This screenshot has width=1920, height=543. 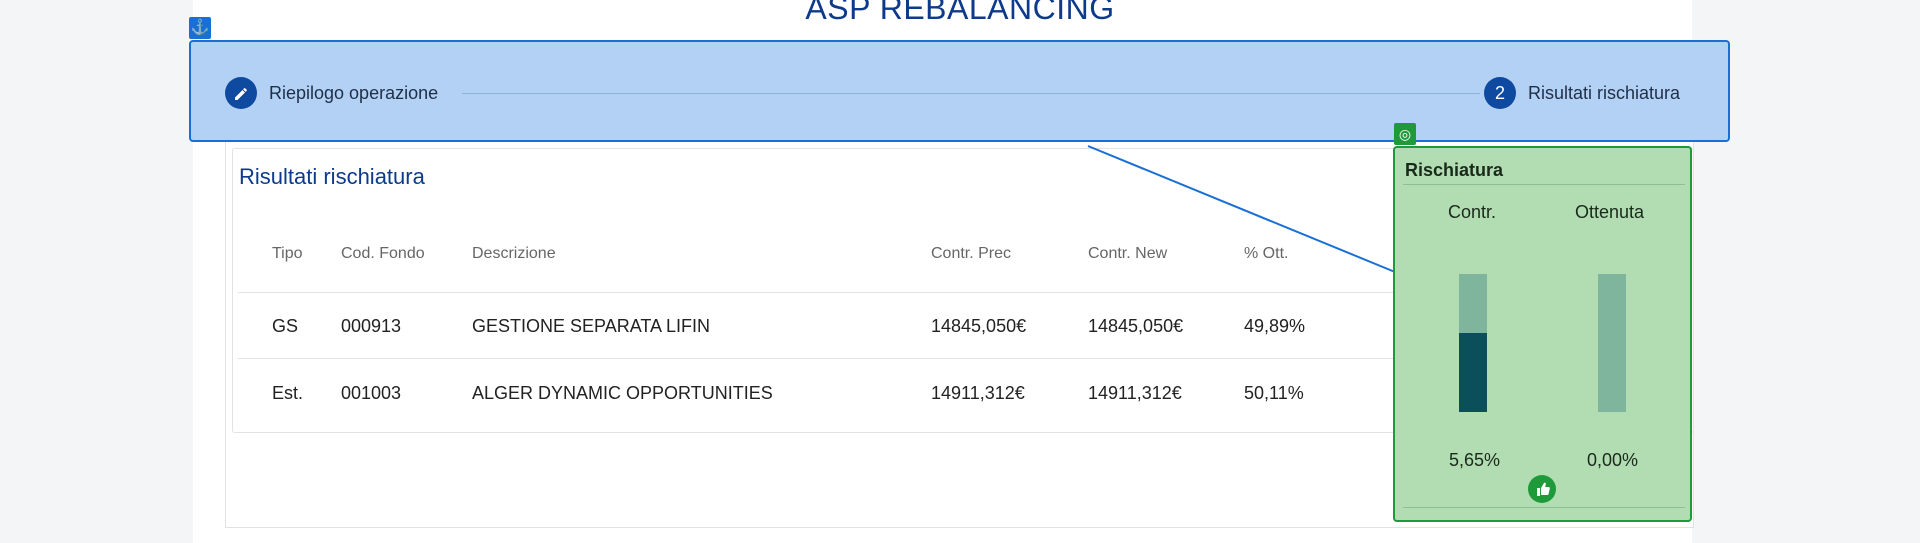 What do you see at coordinates (332, 176) in the screenshot?
I see `results-title: Risultati rischiatura` at bounding box center [332, 176].